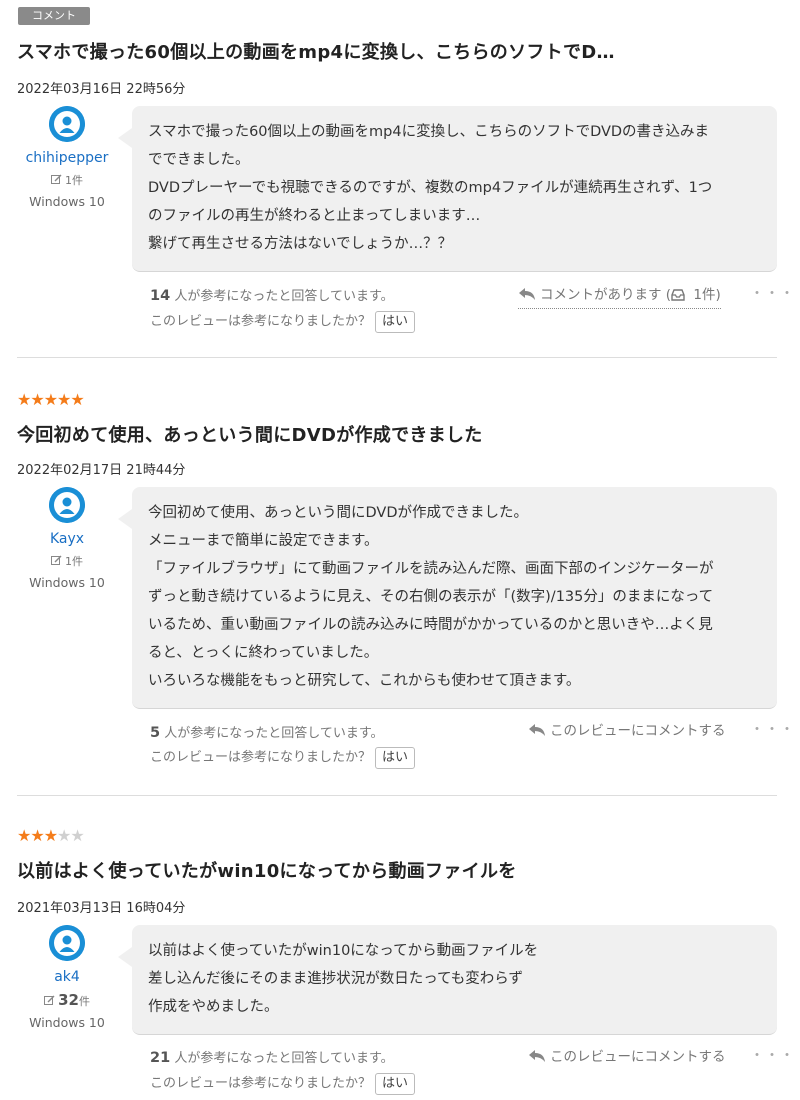 The width and height of the screenshot is (800, 1100). I want to click on helpful-count: 14 人が参考になったと回答しています。, so click(272, 296).